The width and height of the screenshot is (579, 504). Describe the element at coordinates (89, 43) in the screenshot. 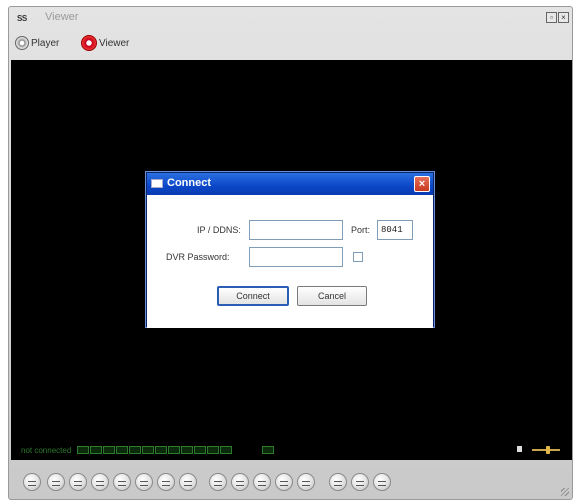

I see `viewer-icon` at that location.